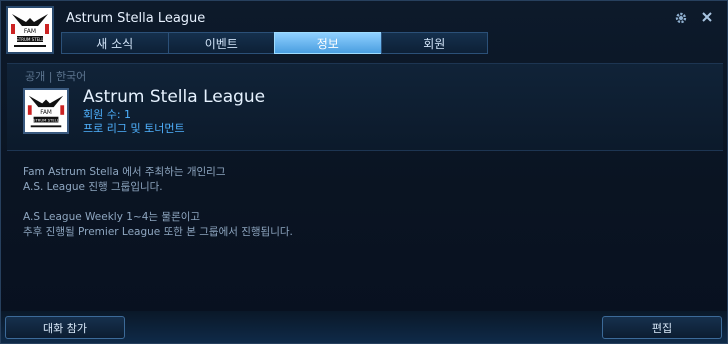 The height and width of the screenshot is (344, 728). What do you see at coordinates (681, 19) in the screenshot?
I see `gear-icon` at bounding box center [681, 19].